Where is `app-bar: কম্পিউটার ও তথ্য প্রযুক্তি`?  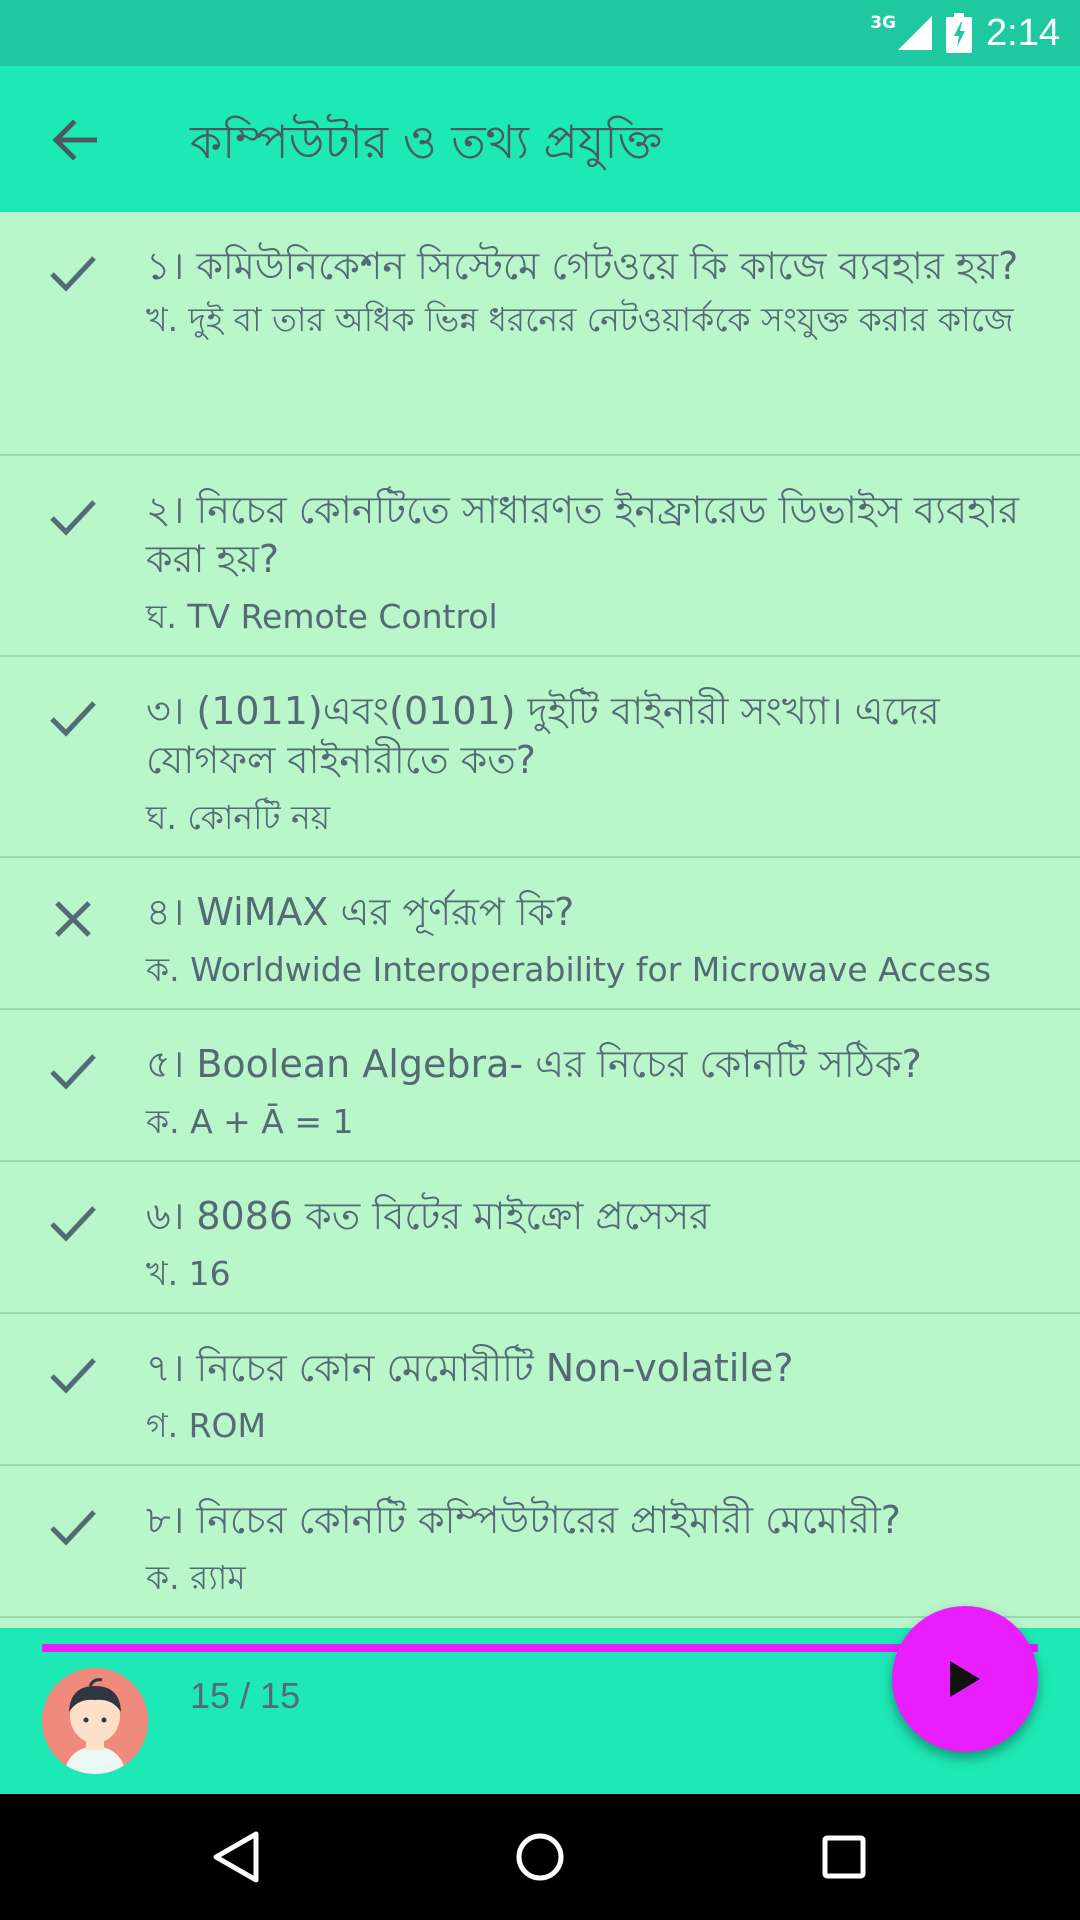 app-bar: কম্পিউটার ও তথ্য প্রযুক্তি is located at coordinates (540, 139).